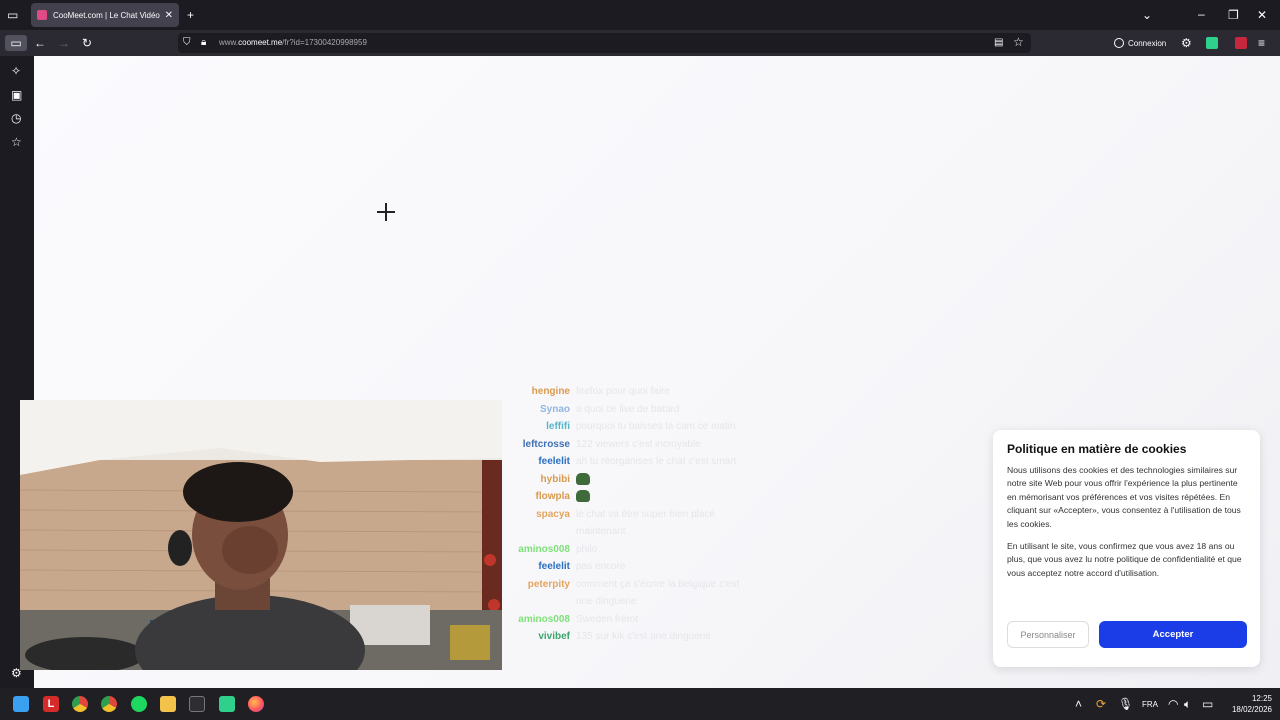 This screenshot has height=720, width=1280. Describe the element at coordinates (40, 43) in the screenshot. I see `back-icon: ←` at that location.